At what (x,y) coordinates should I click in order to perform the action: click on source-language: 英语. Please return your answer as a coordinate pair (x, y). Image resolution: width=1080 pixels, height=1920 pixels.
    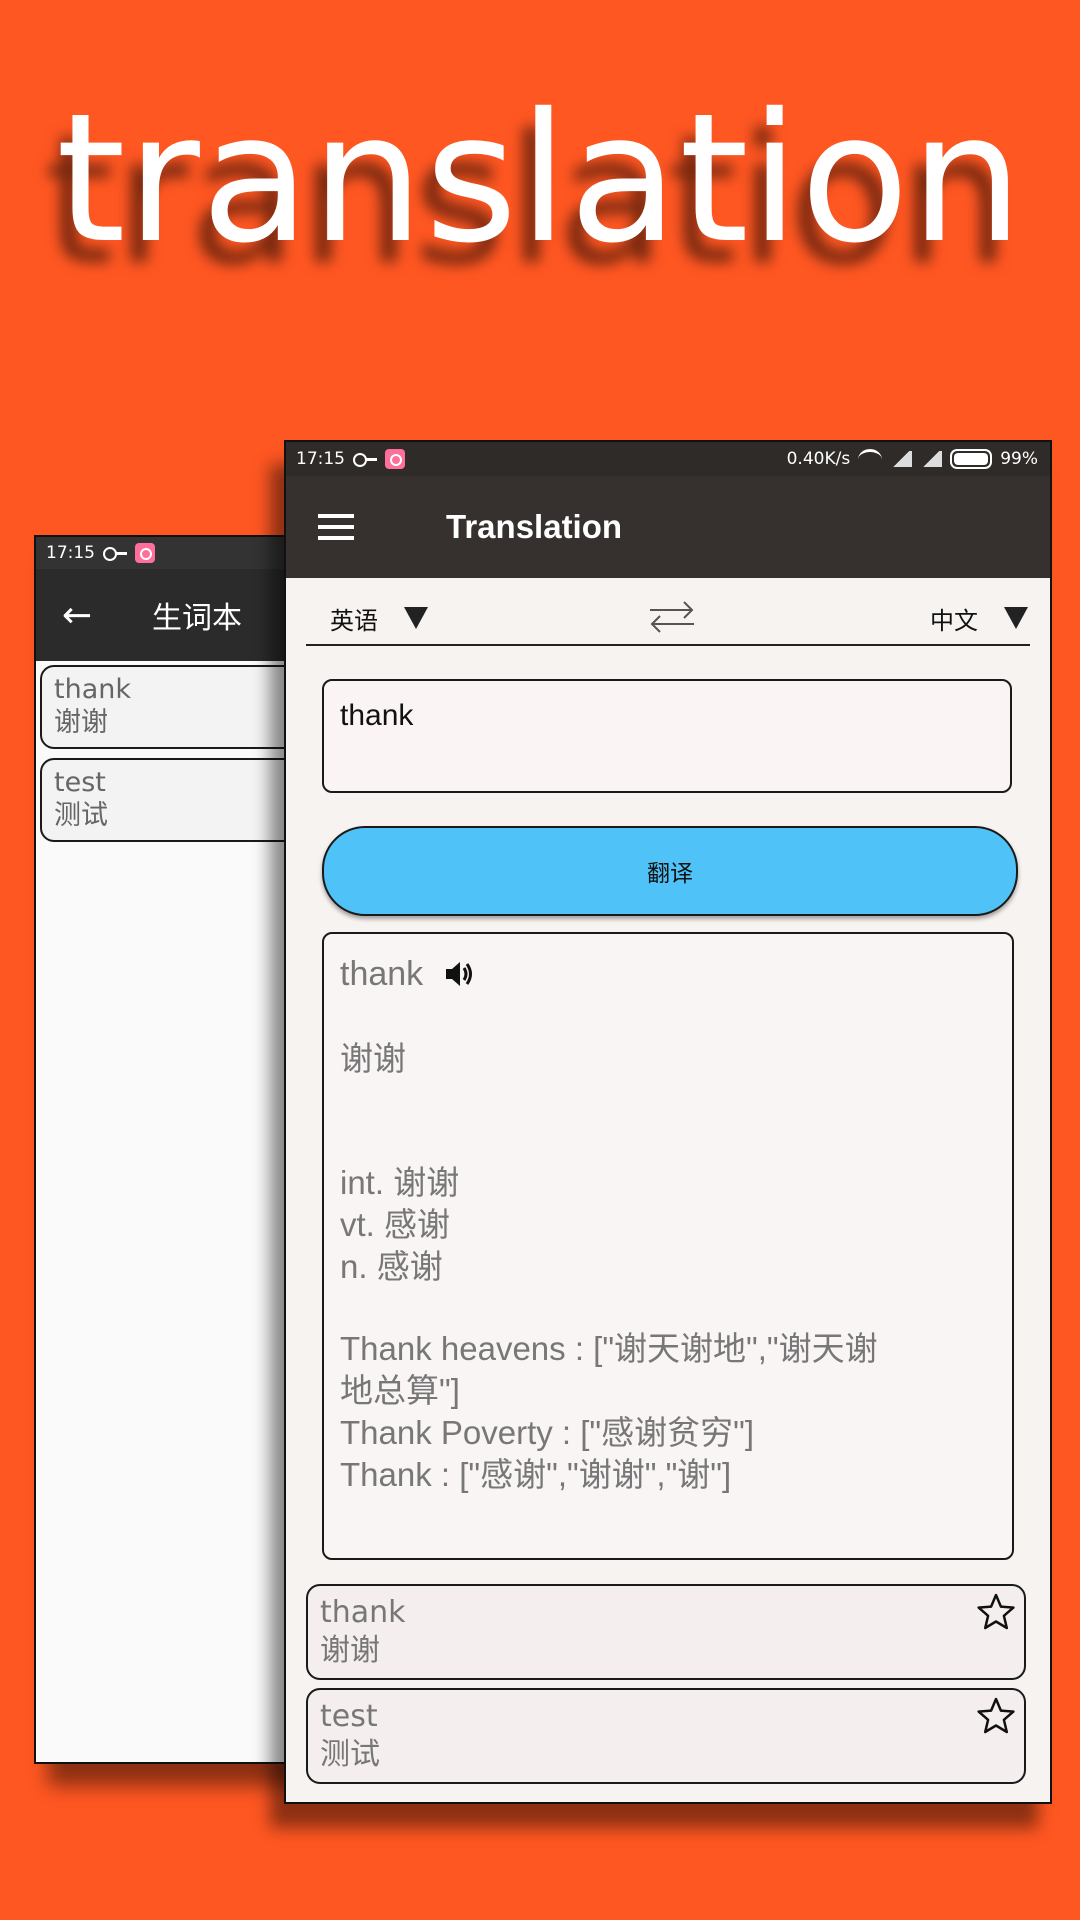
    Looking at the image, I should click on (354, 618).